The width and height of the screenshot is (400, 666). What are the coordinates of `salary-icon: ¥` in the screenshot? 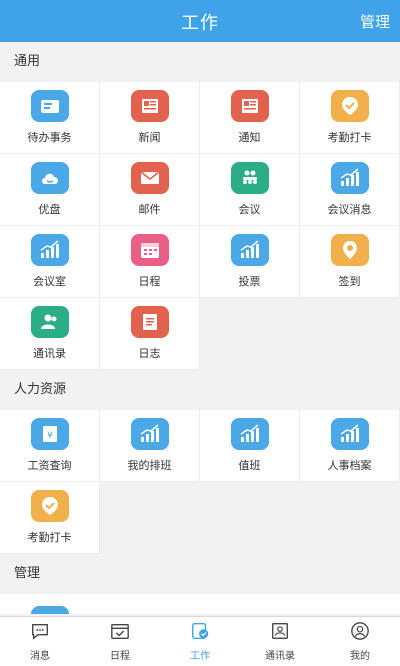 It's located at (49, 434).